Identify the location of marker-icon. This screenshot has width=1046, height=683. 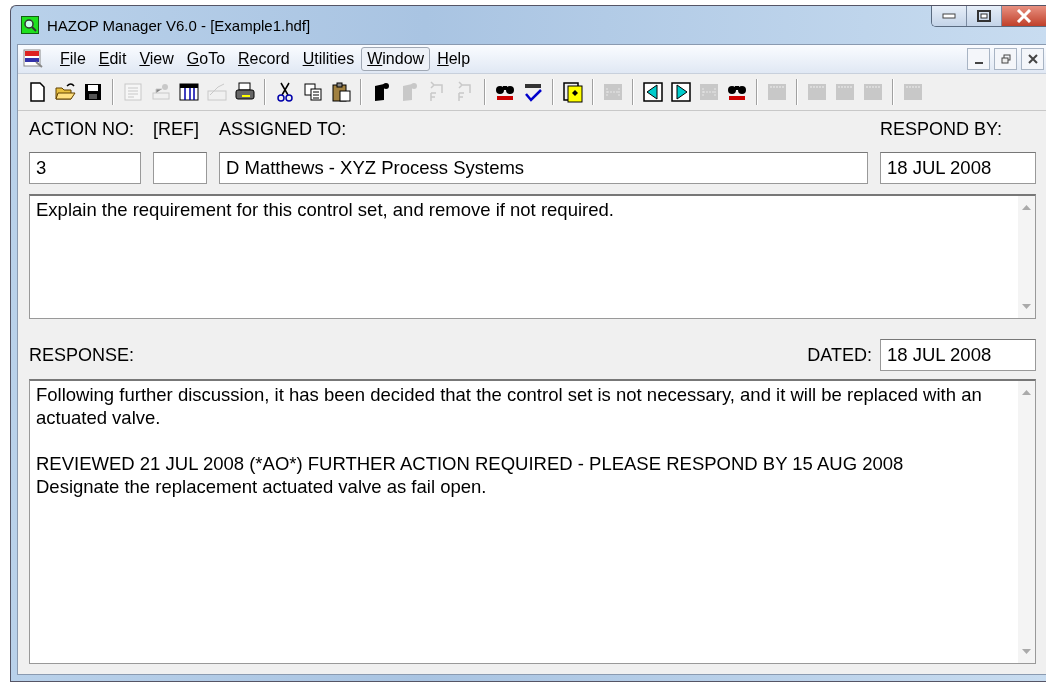
(573, 92).